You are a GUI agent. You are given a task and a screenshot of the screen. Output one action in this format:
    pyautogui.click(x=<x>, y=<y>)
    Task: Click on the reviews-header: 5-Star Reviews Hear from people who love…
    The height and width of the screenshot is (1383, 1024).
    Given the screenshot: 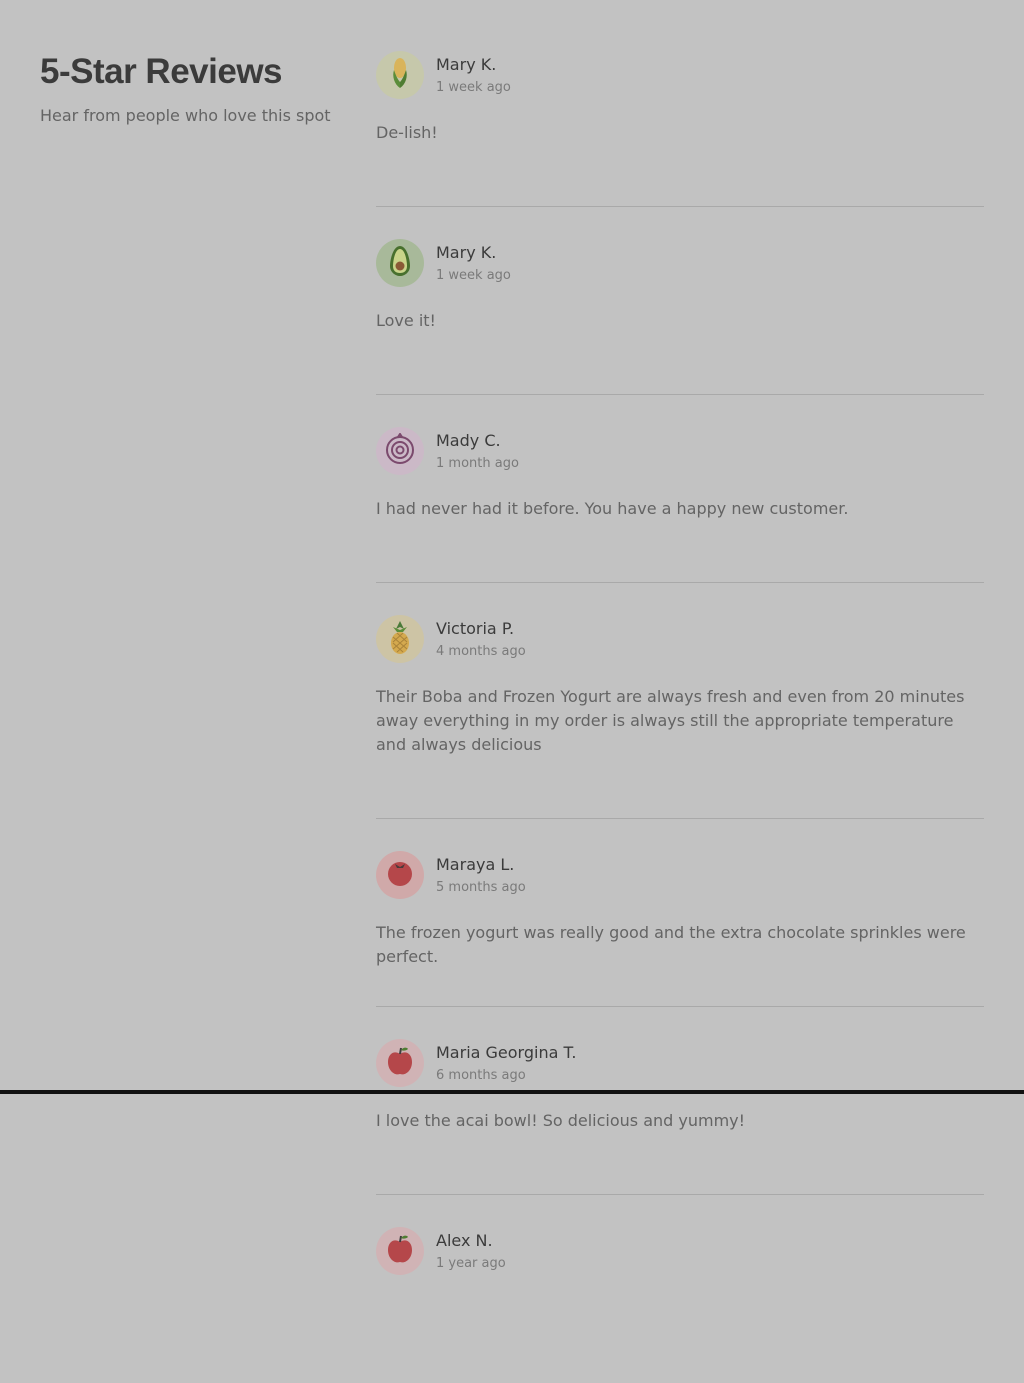 What is the action you would take?
    pyautogui.click(x=190, y=89)
    